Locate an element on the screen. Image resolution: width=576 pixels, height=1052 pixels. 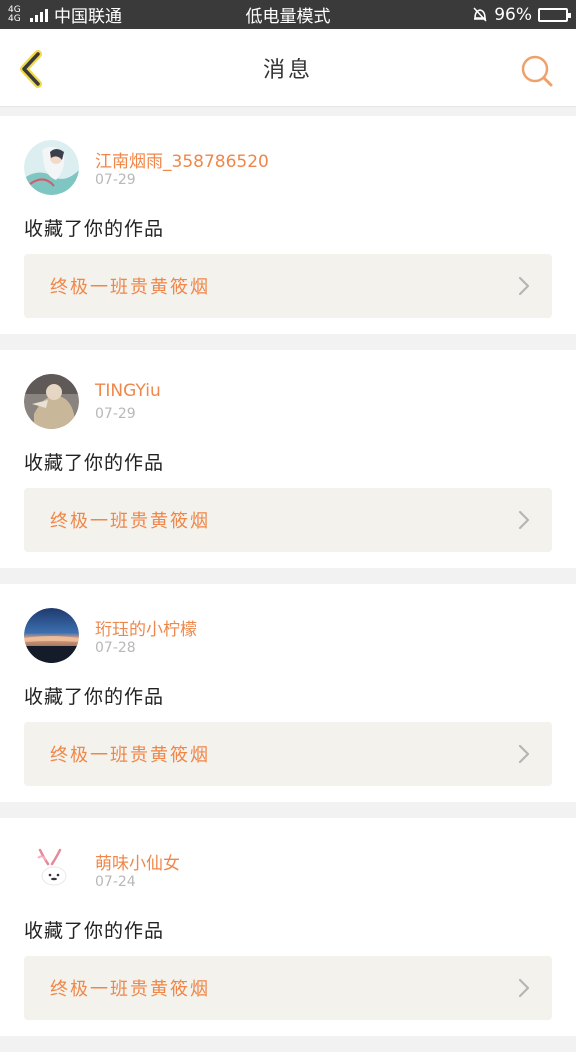
back-button is located at coordinates (31, 69).